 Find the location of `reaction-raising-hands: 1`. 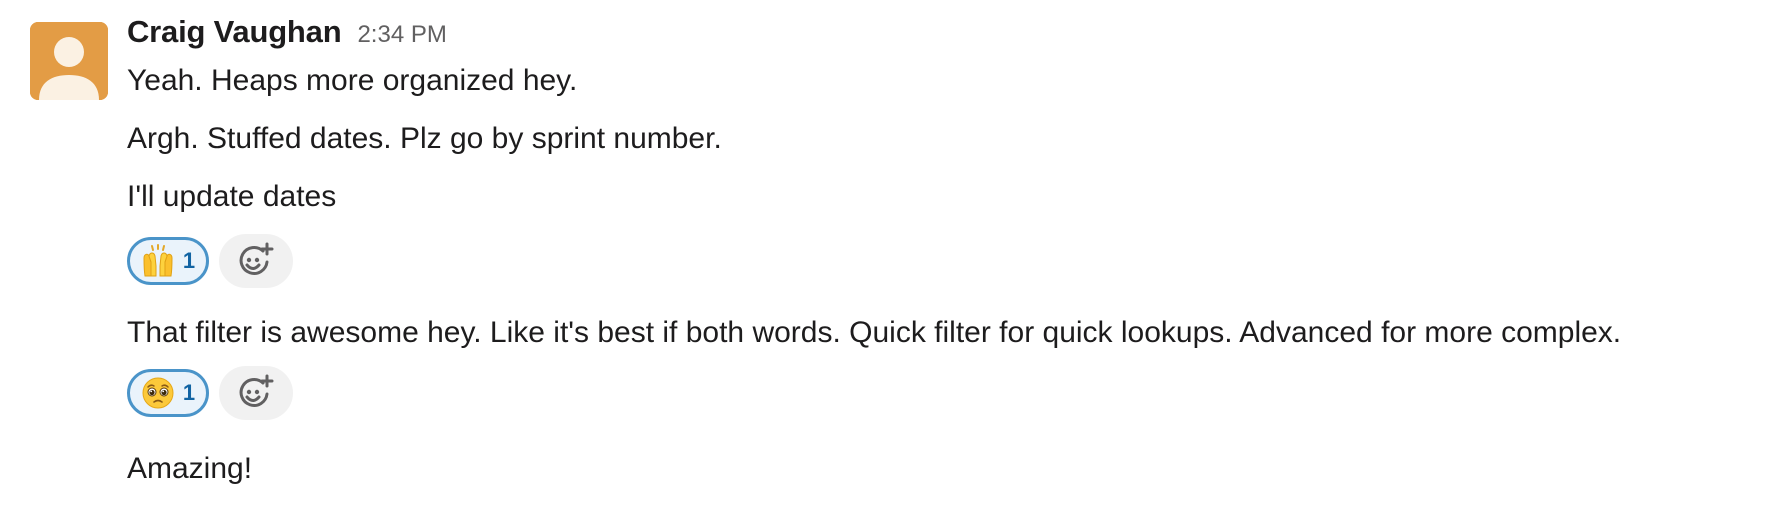

reaction-raising-hands: 1 is located at coordinates (168, 261).